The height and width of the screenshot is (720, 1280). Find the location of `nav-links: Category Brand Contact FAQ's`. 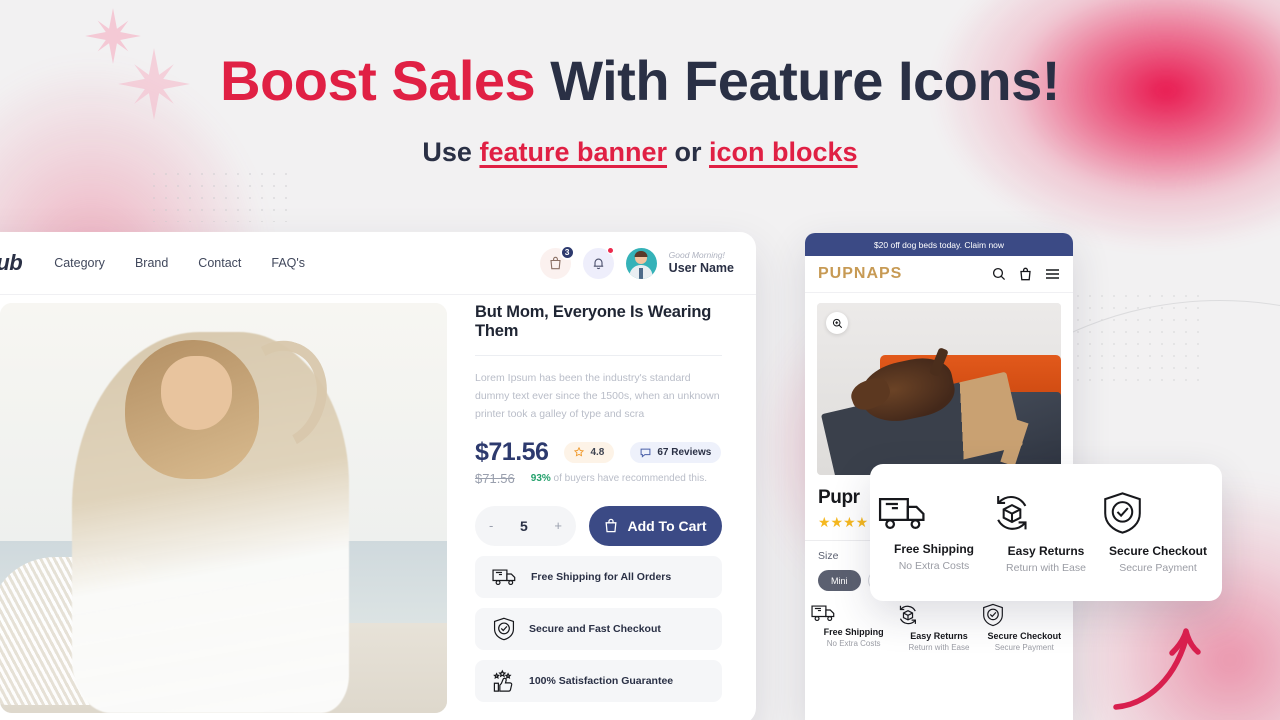

nav-links: Category Brand Contact FAQ's is located at coordinates (179, 263).